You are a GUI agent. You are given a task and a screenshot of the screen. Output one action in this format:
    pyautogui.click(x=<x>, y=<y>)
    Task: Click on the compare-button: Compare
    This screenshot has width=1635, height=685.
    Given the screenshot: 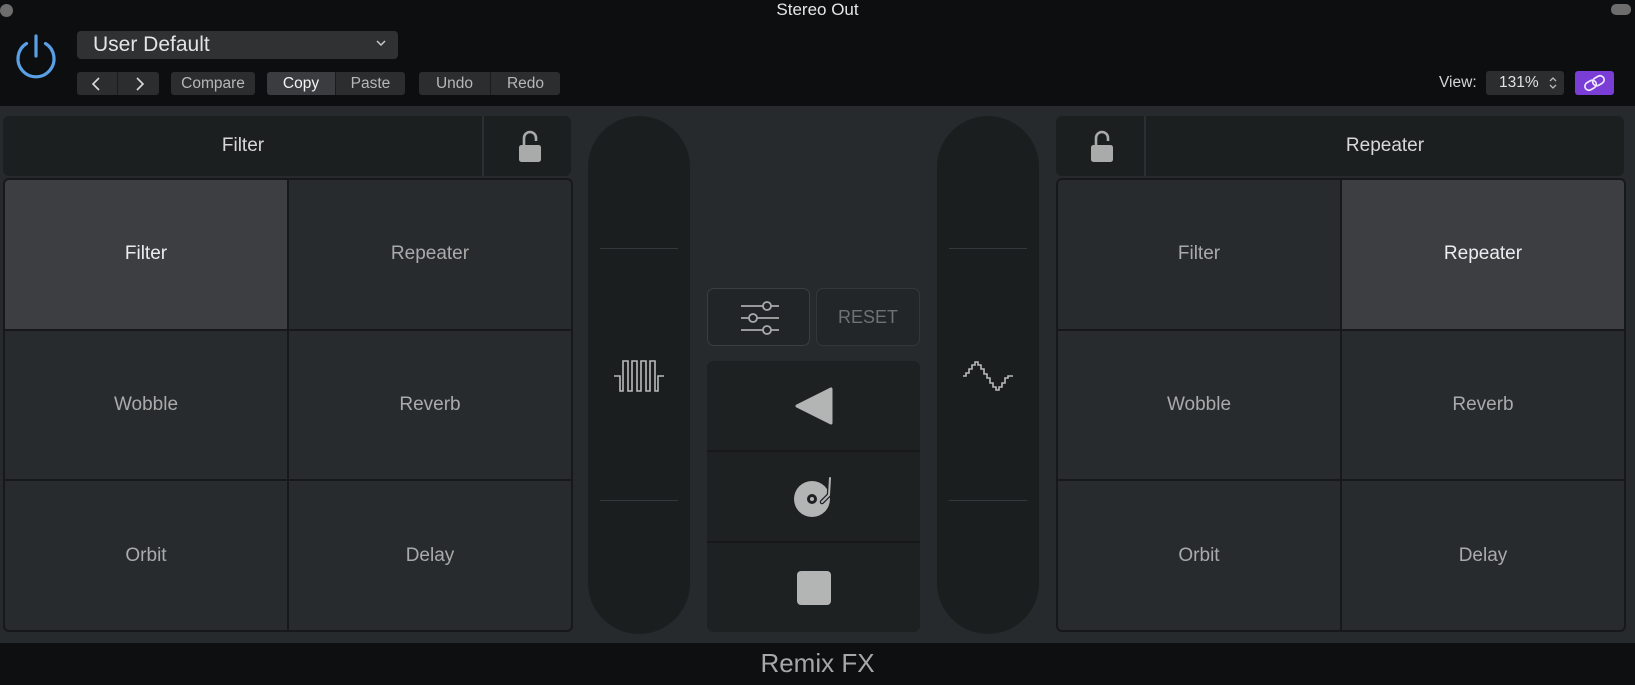 What is the action you would take?
    pyautogui.click(x=213, y=83)
    